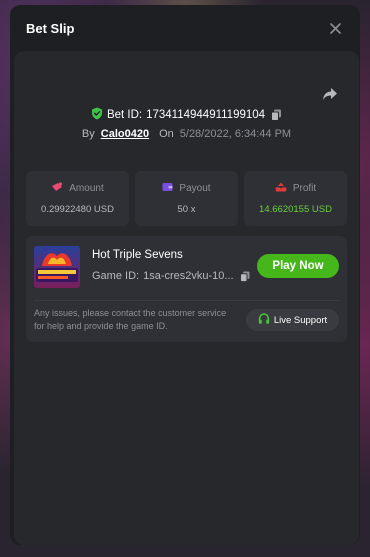  Describe the element at coordinates (335, 28) in the screenshot. I see `close-icon` at that location.